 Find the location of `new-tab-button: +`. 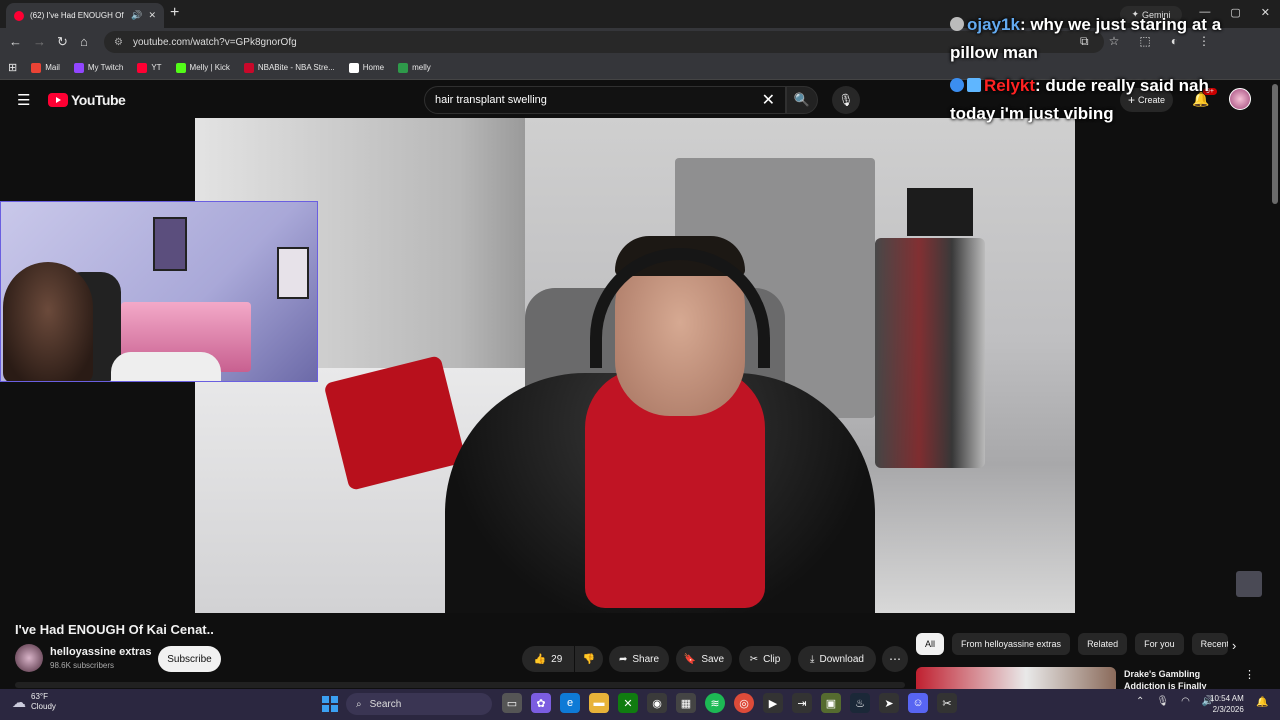

new-tab-button: + is located at coordinates (174, 13).